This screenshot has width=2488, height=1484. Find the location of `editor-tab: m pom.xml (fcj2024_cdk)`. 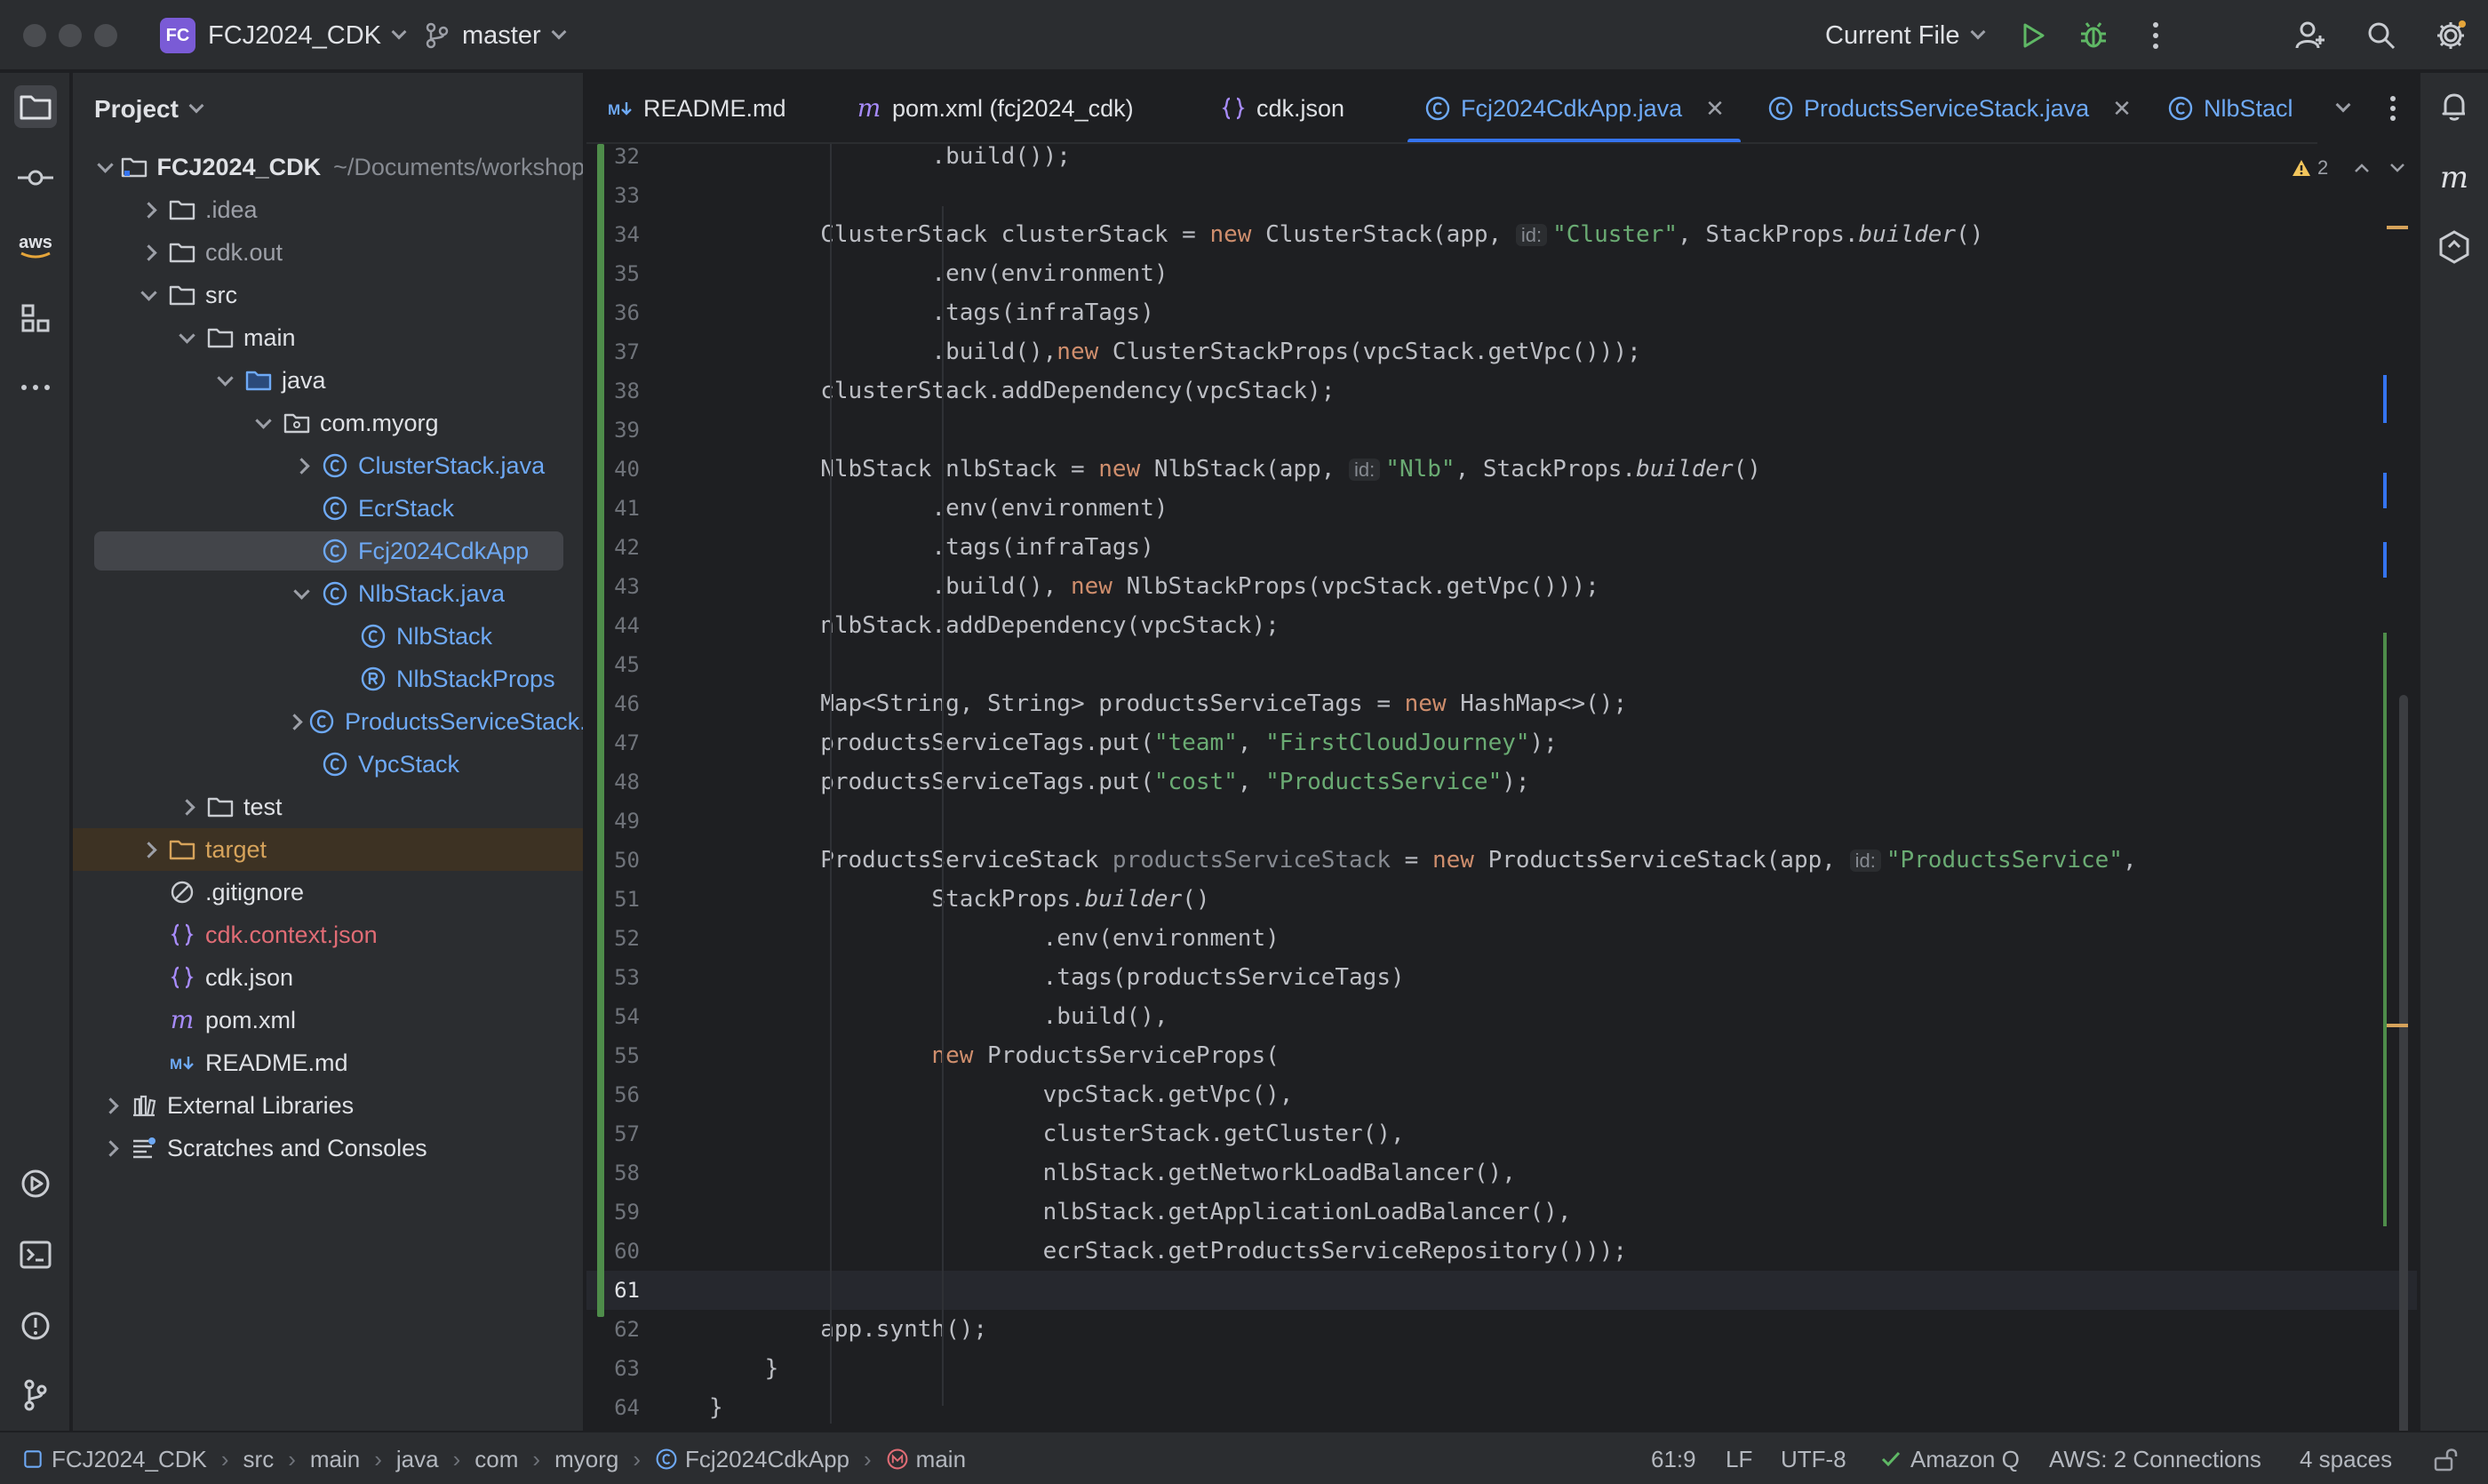

editor-tab: m pom.xml (fcj2024_cdk) is located at coordinates (995, 107).